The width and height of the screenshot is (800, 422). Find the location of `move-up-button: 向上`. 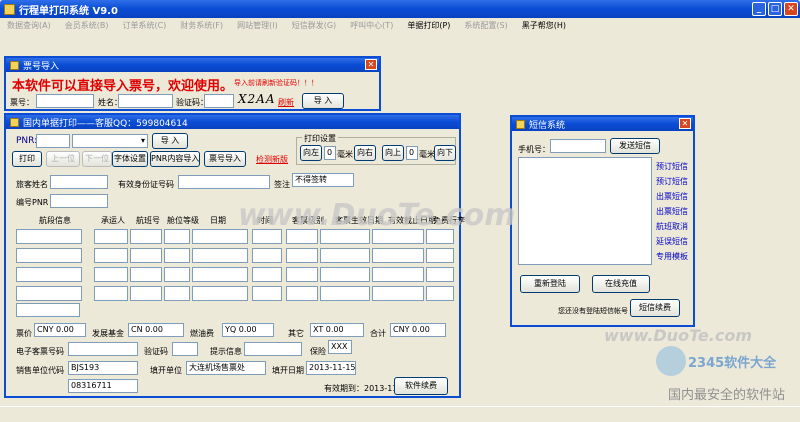

move-up-button: 向上 is located at coordinates (393, 153).